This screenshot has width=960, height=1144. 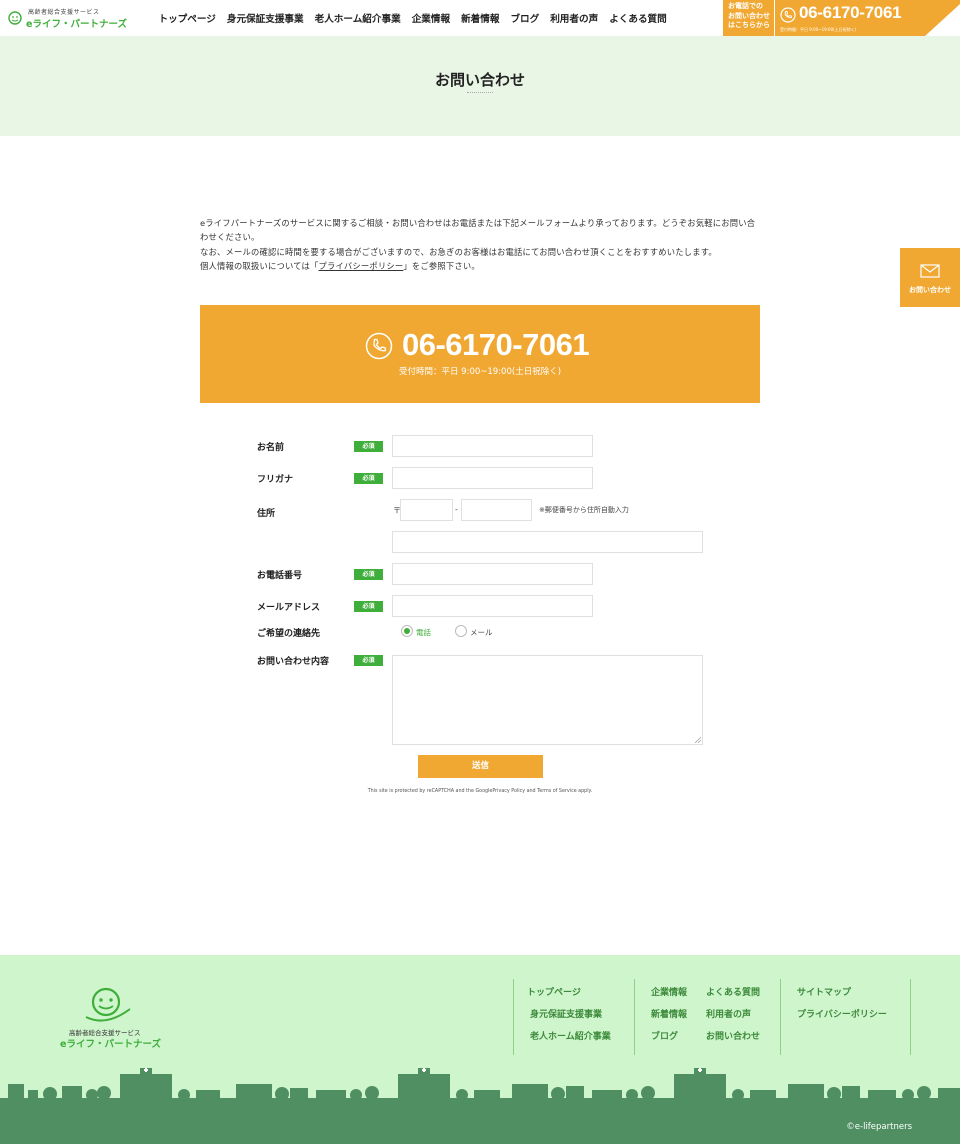 I want to click on footer-link-voices: 利用者の声, so click(x=728, y=1013).